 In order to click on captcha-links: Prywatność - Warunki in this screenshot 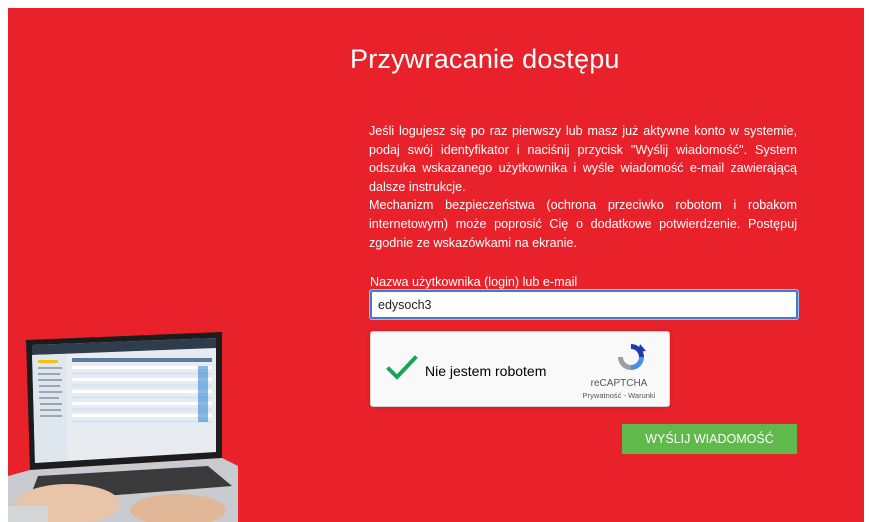, I will do `click(619, 395)`.